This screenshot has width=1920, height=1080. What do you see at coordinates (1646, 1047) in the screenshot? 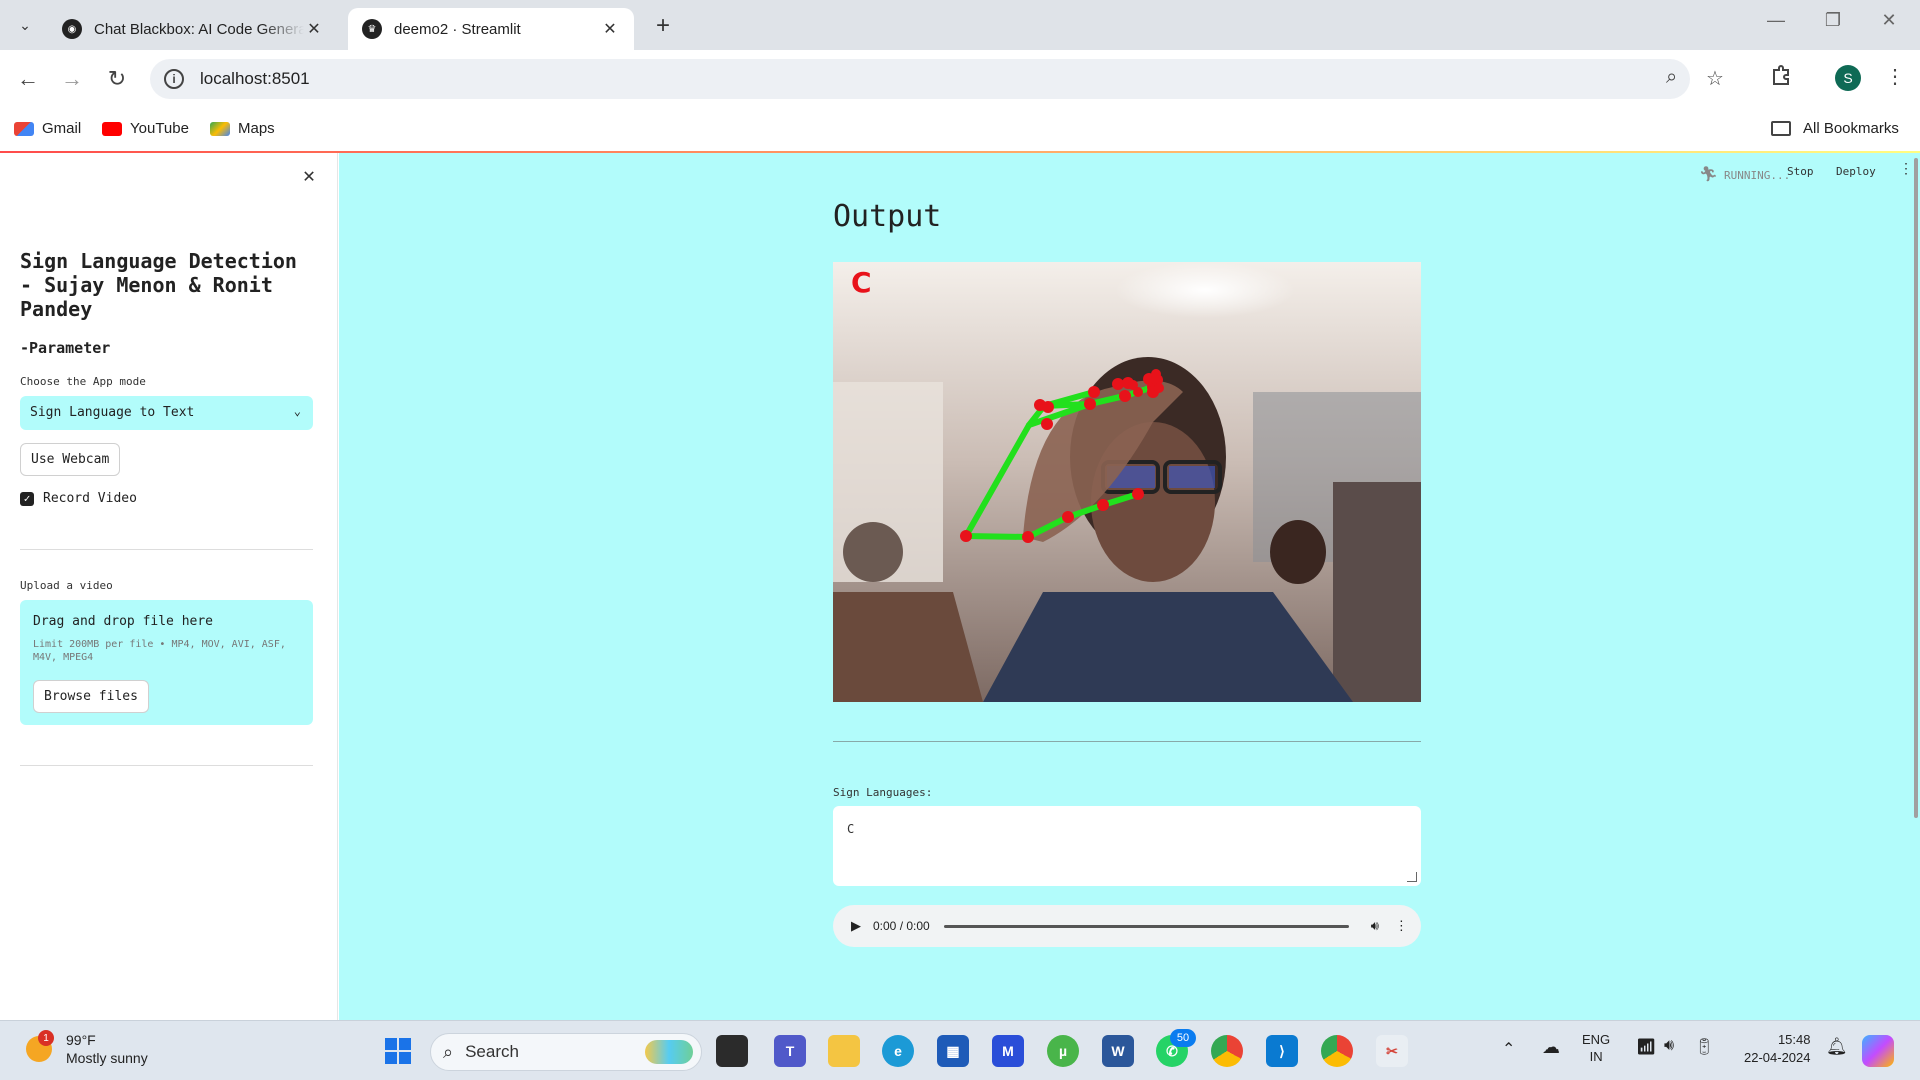
I see `wifi-icon: 📶︎` at bounding box center [1646, 1047].